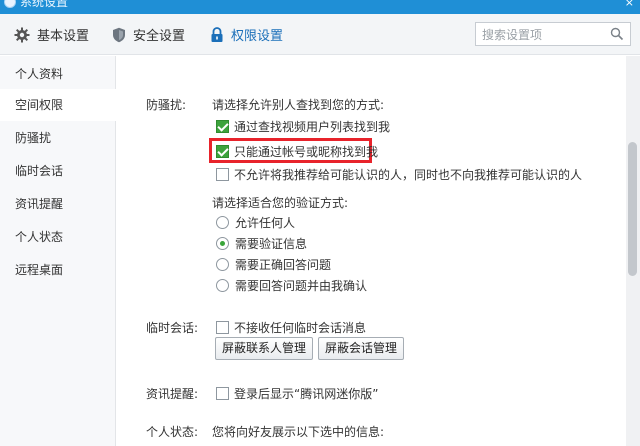 This screenshot has height=446, width=640. What do you see at coordinates (222, 222) in the screenshot?
I see `verify-allow-anyone-radio` at bounding box center [222, 222].